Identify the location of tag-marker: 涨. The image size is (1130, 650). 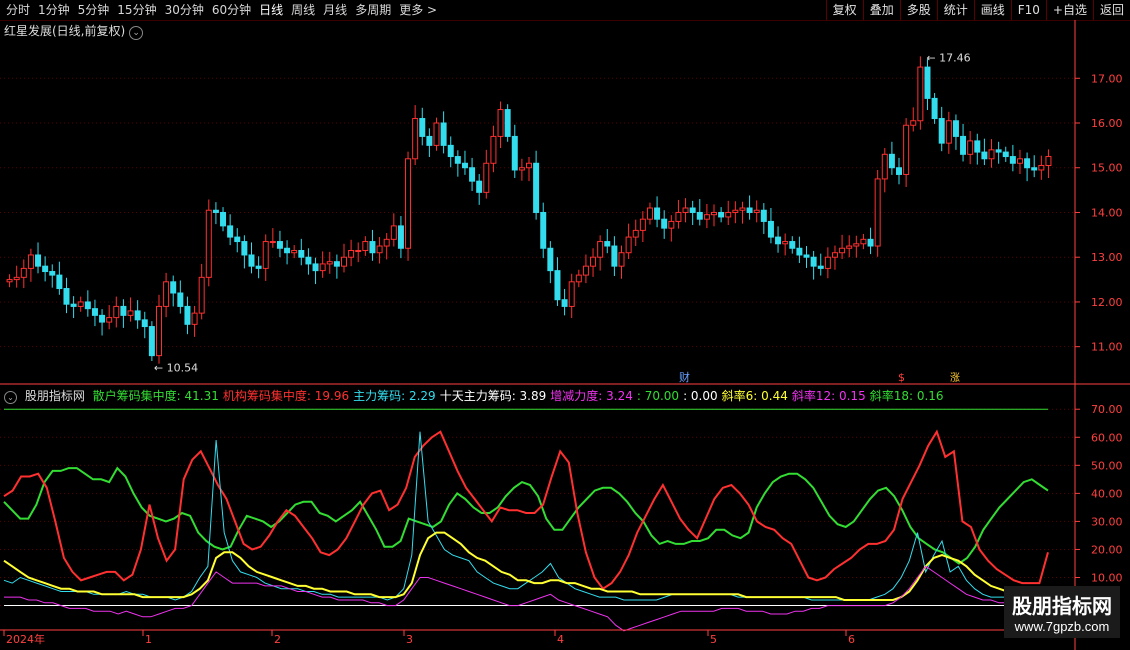
(955, 378).